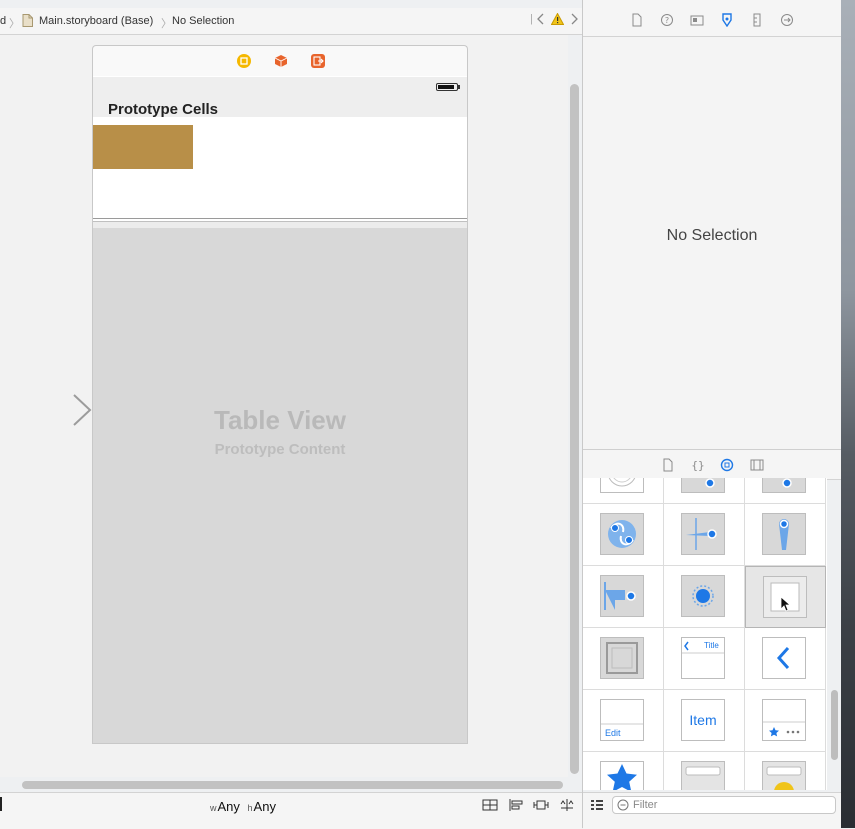  I want to click on library-item-bar-button-item: Item, so click(704, 721).